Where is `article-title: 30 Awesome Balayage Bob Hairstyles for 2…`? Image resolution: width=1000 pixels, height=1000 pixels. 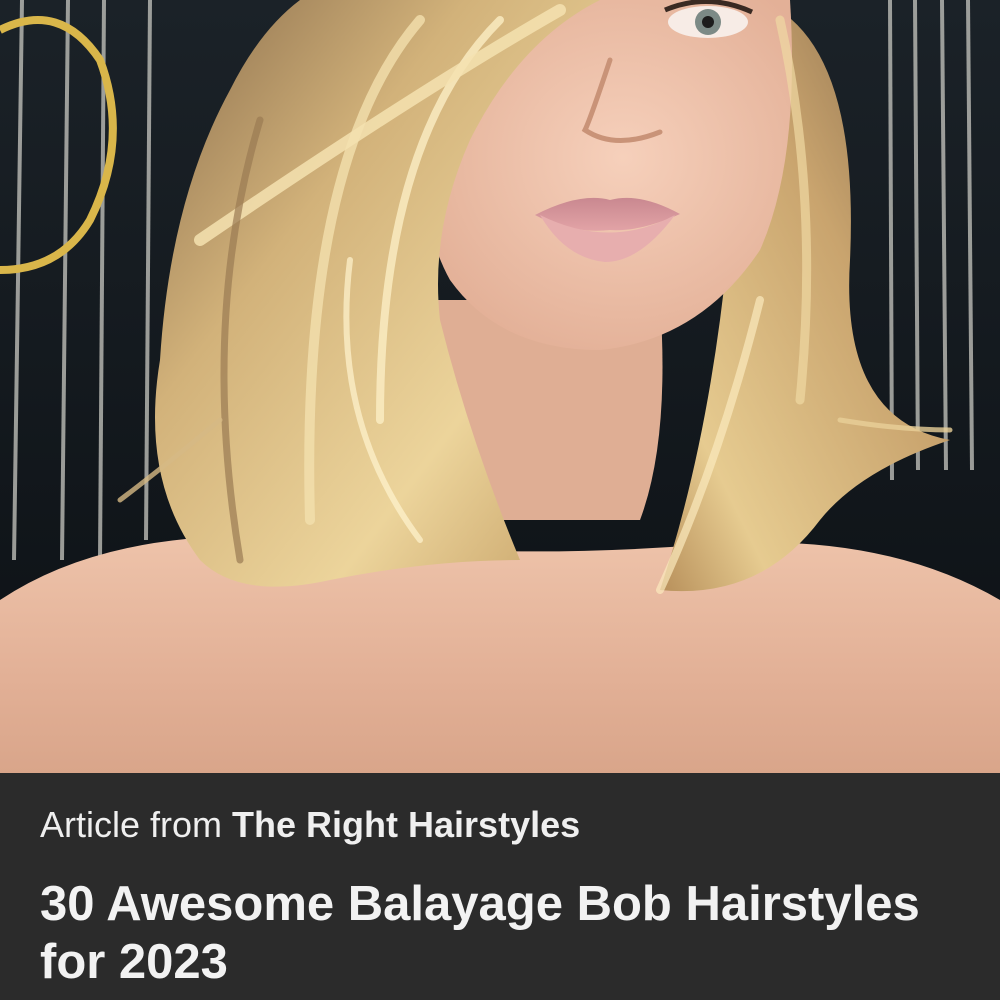
article-title: 30 Awesome Balayage Bob Hairstyles for 2… is located at coordinates (500, 933).